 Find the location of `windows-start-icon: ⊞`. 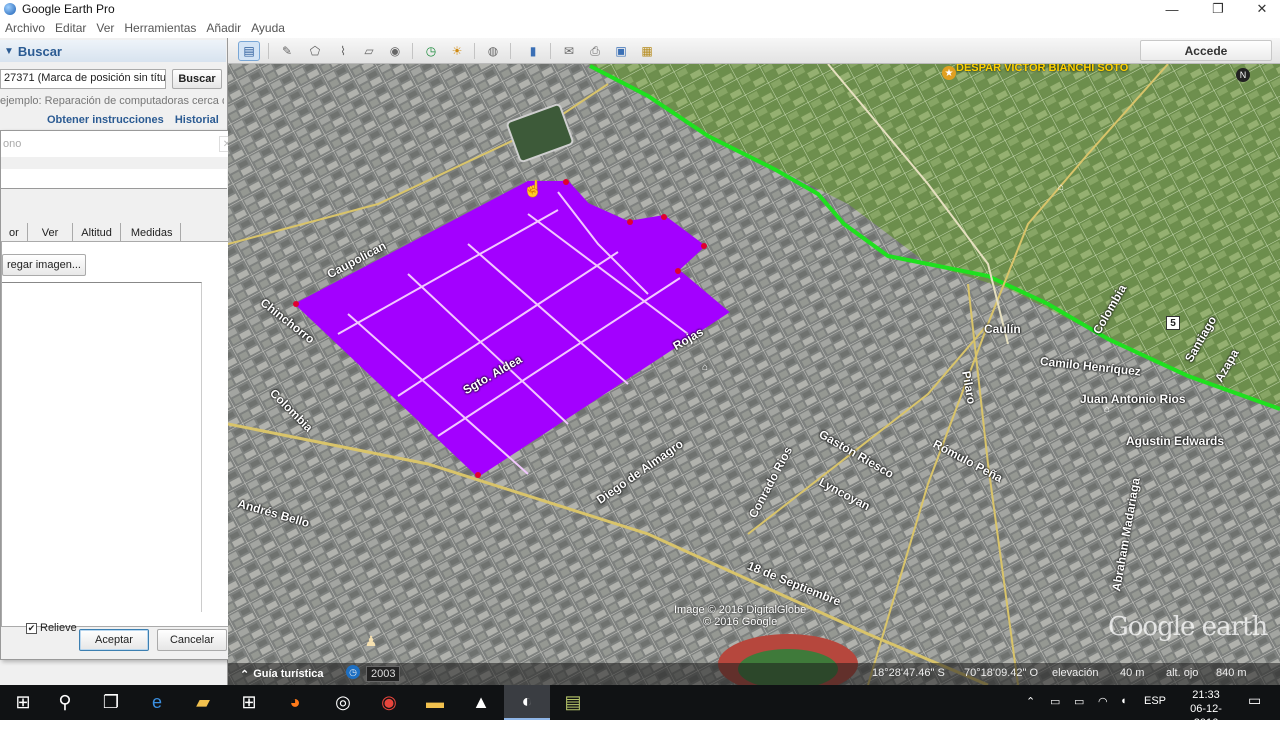

windows-start-icon: ⊞ is located at coordinates (23, 702).